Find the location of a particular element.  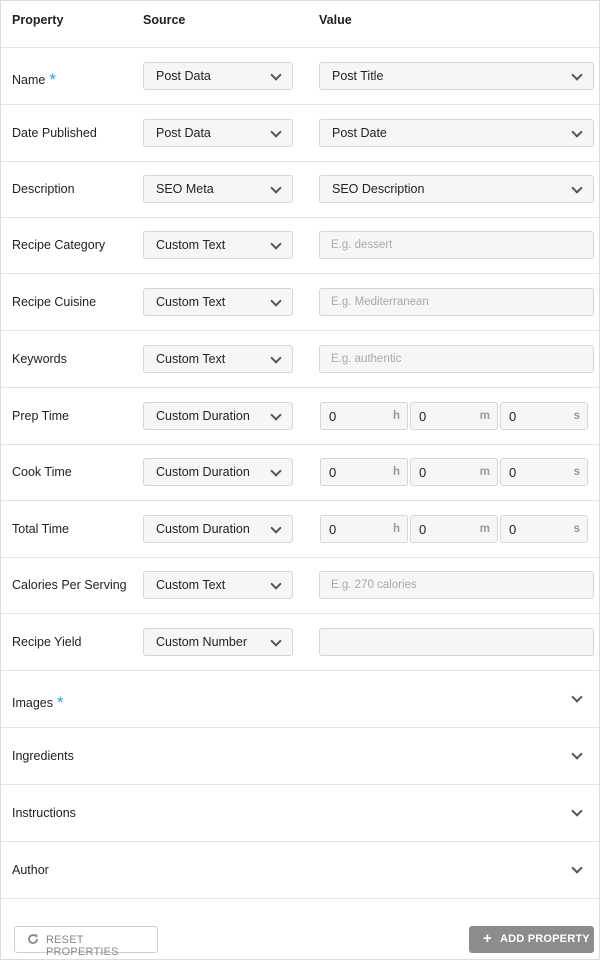

accordion-label-text: Ingredients is located at coordinates (43, 756).